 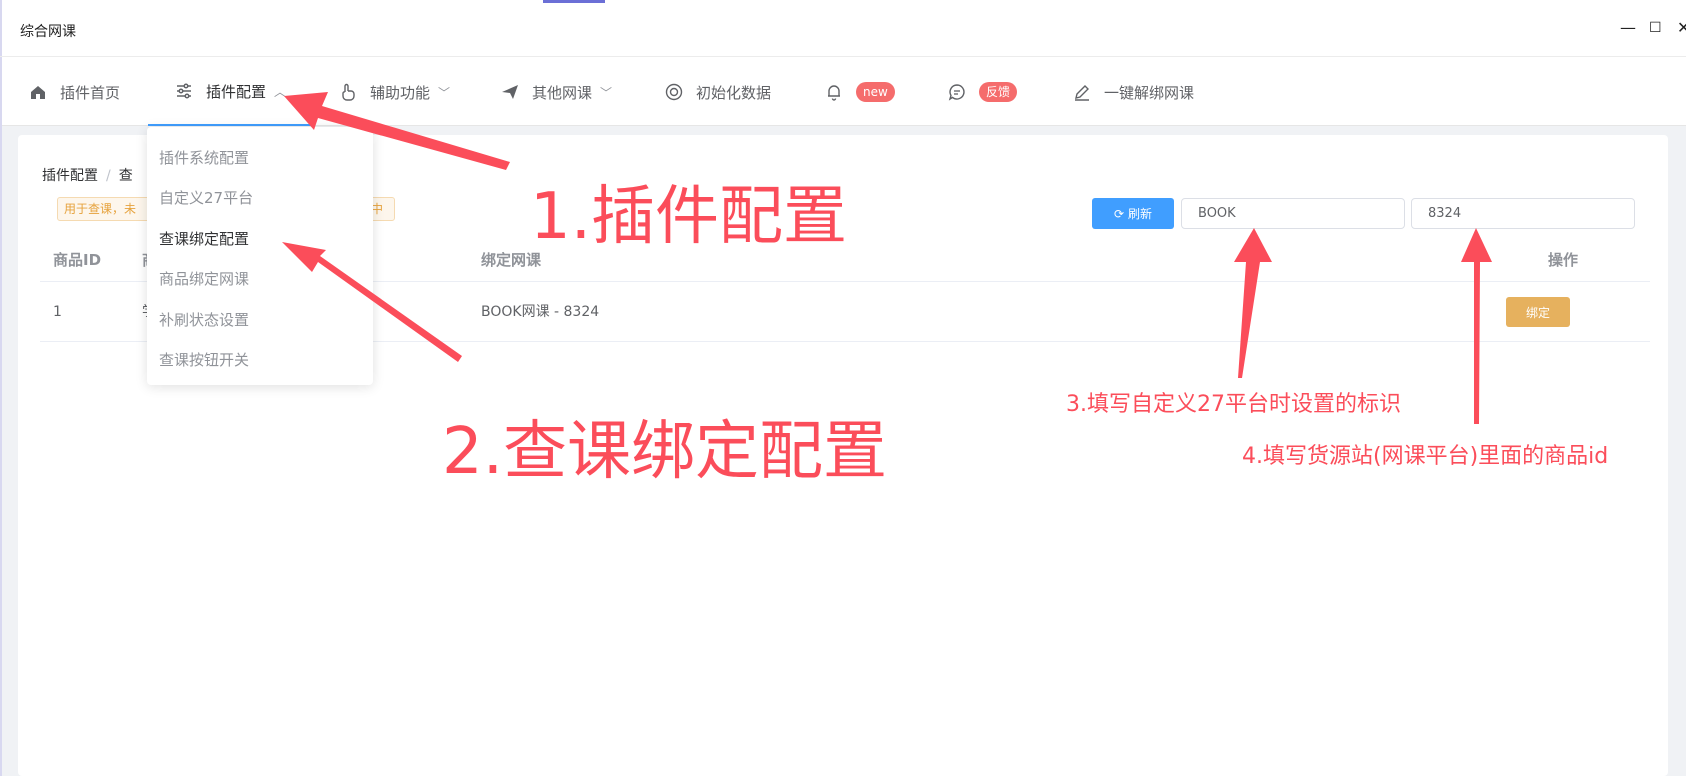 I want to click on chat-icon, so click(x=957, y=92).